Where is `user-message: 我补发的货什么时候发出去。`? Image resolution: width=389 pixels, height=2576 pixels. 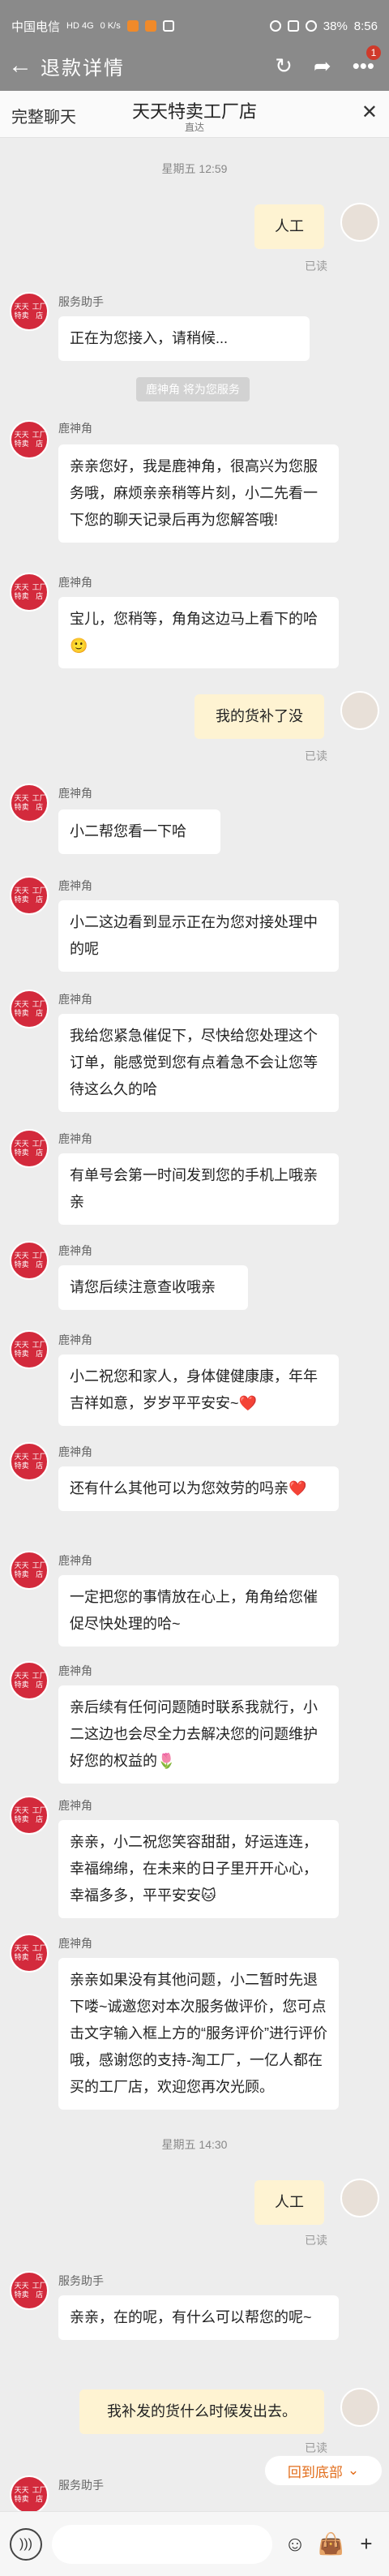
user-message: 我补发的货什么时候发出去。 is located at coordinates (201, 2411).